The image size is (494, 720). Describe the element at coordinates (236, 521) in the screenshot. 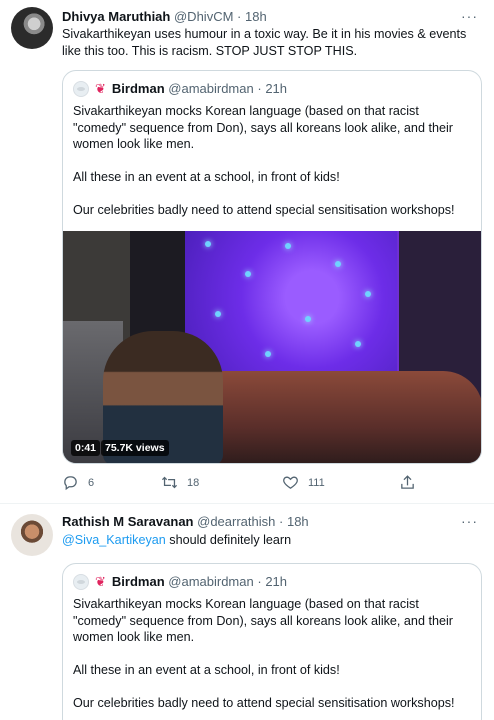

I see `author-handle: @dearrathish` at that location.